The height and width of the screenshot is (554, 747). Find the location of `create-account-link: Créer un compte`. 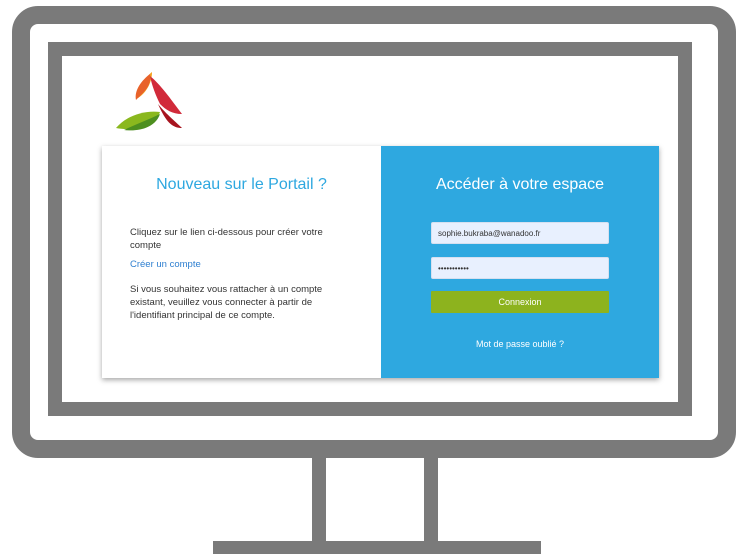

create-account-link: Créer un compte is located at coordinates (165, 264).